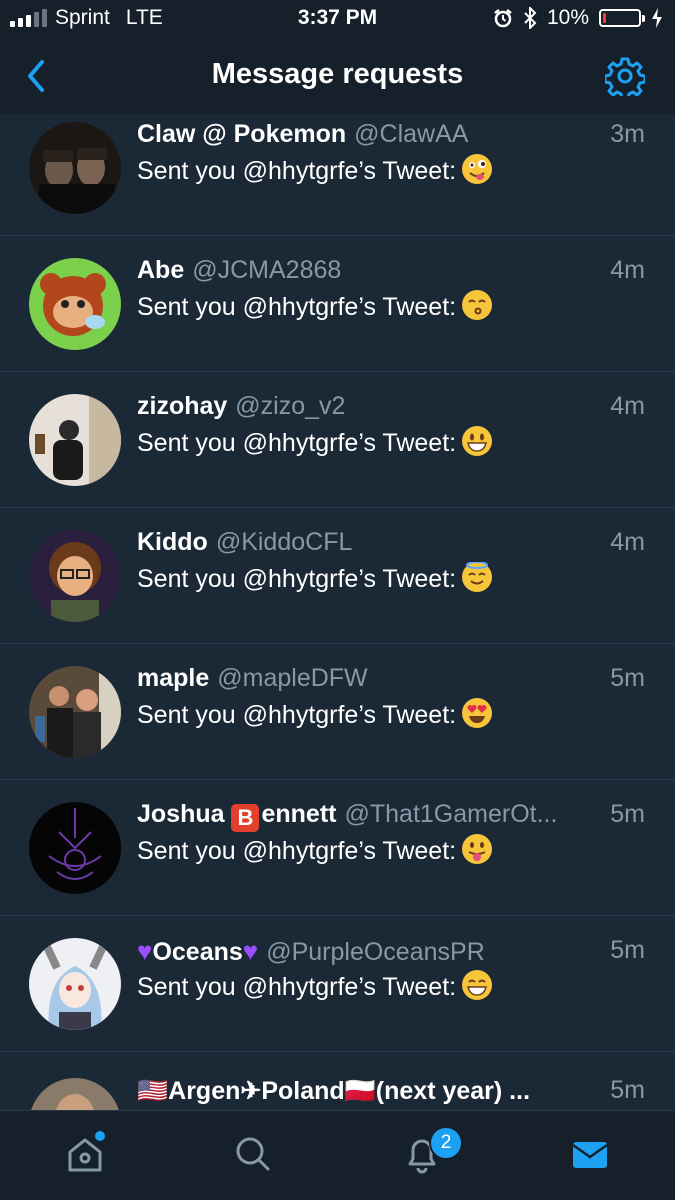  Describe the element at coordinates (245, 818) in the screenshot. I see `b-button-emoji-icon: B` at that location.